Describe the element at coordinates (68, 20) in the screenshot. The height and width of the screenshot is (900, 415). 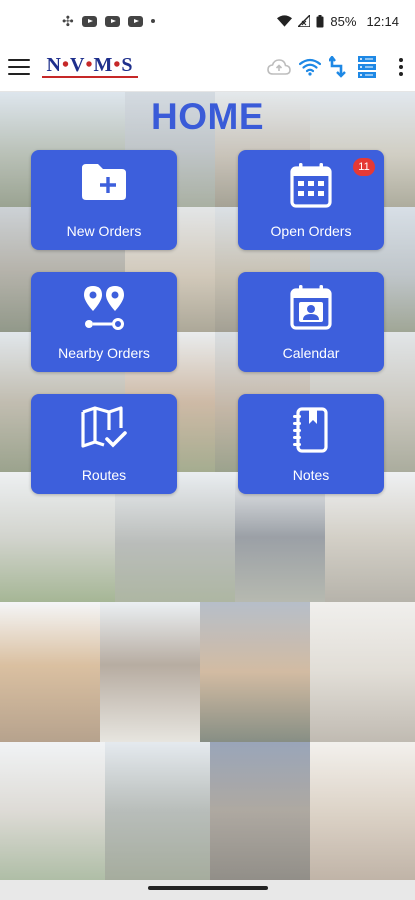
I see `pinwheel-icon: ✣` at that location.